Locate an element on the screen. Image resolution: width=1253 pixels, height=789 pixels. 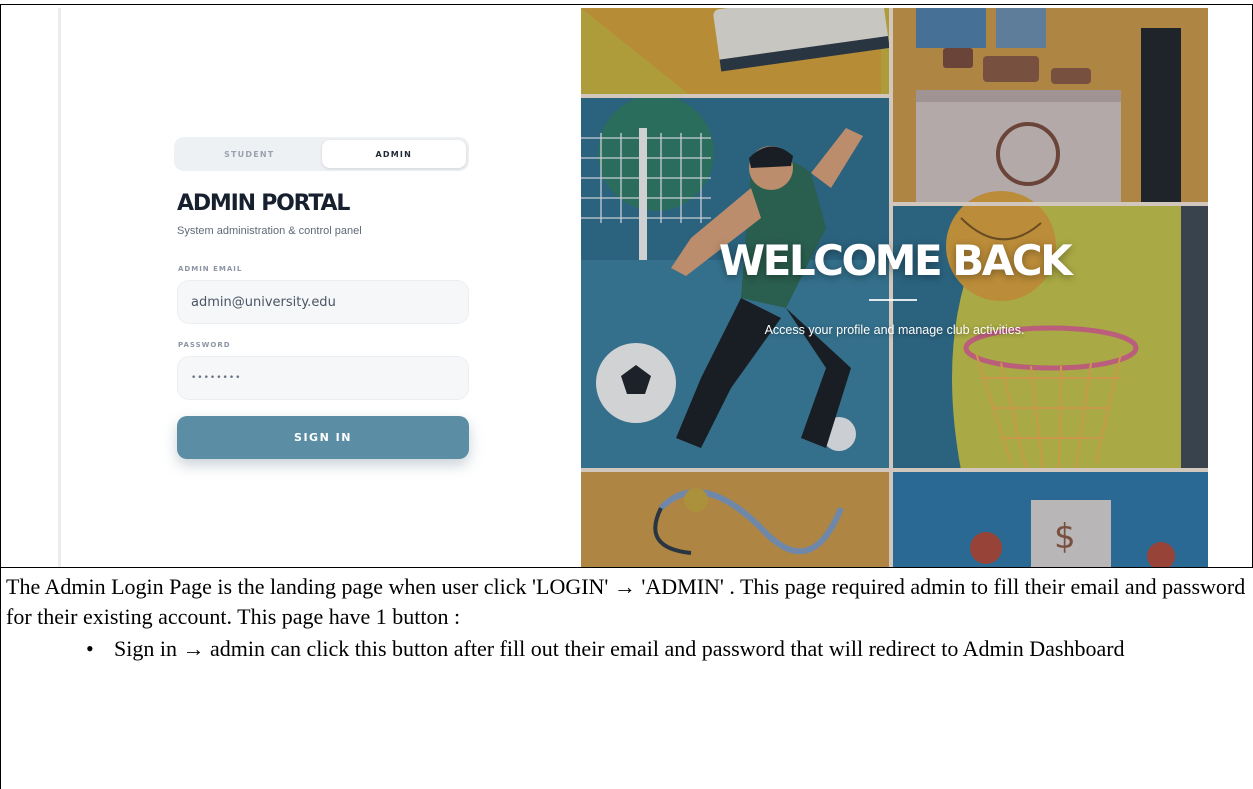
email-field-wrapper is located at coordinates (323, 302).